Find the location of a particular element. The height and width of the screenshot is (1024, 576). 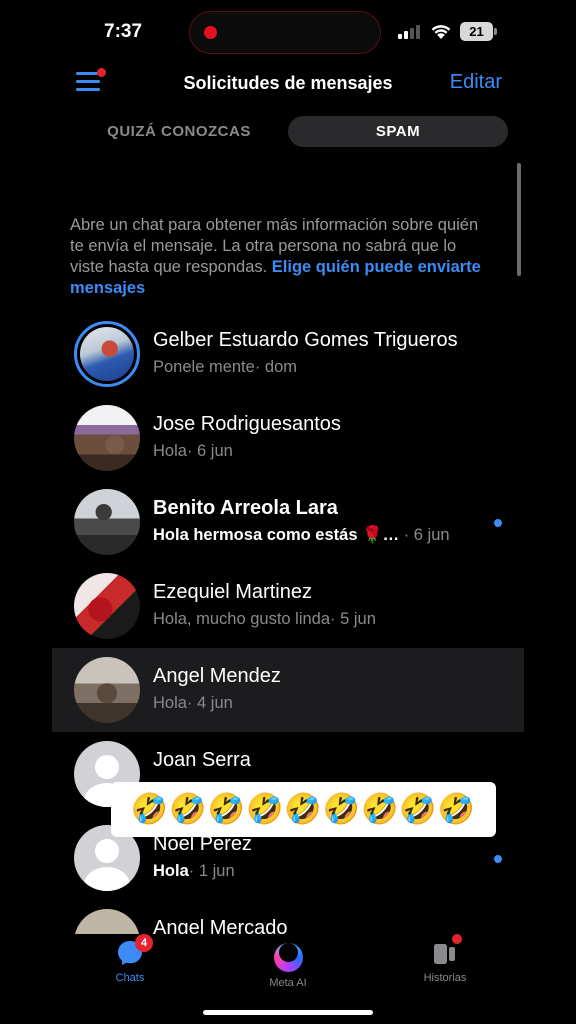

chat-name: Gelber Estuardo Gomes Trigueros is located at coordinates (305, 340).